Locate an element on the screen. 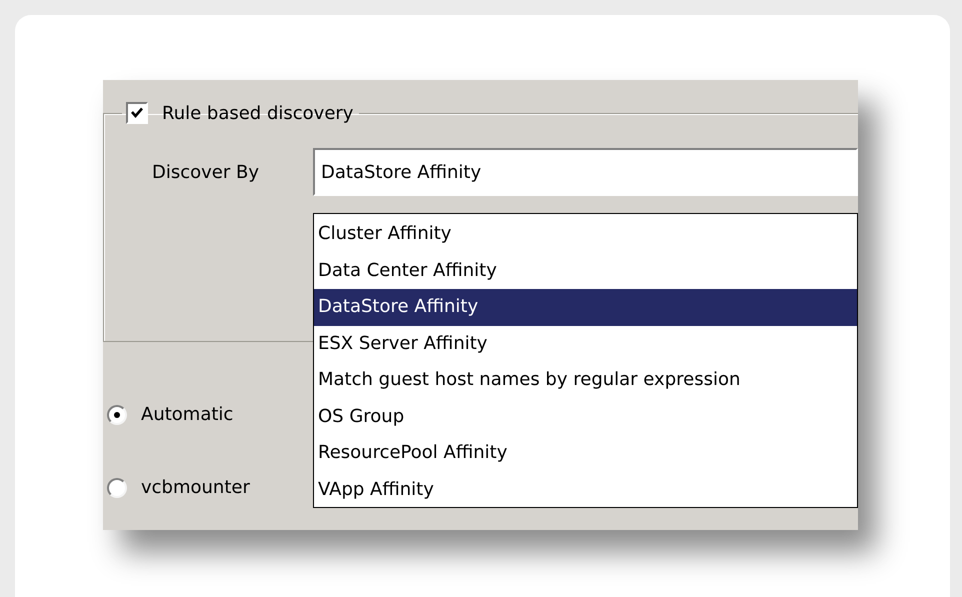  dropdown-option: Data Center Affinity is located at coordinates (585, 270).